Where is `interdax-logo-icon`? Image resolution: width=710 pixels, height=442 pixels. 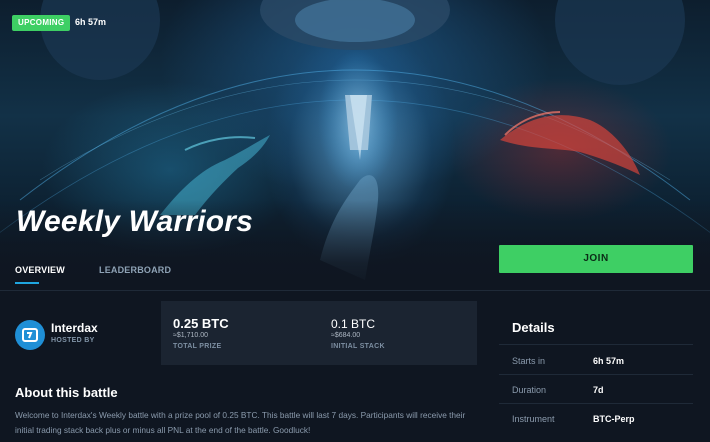
interdax-logo-icon is located at coordinates (30, 335).